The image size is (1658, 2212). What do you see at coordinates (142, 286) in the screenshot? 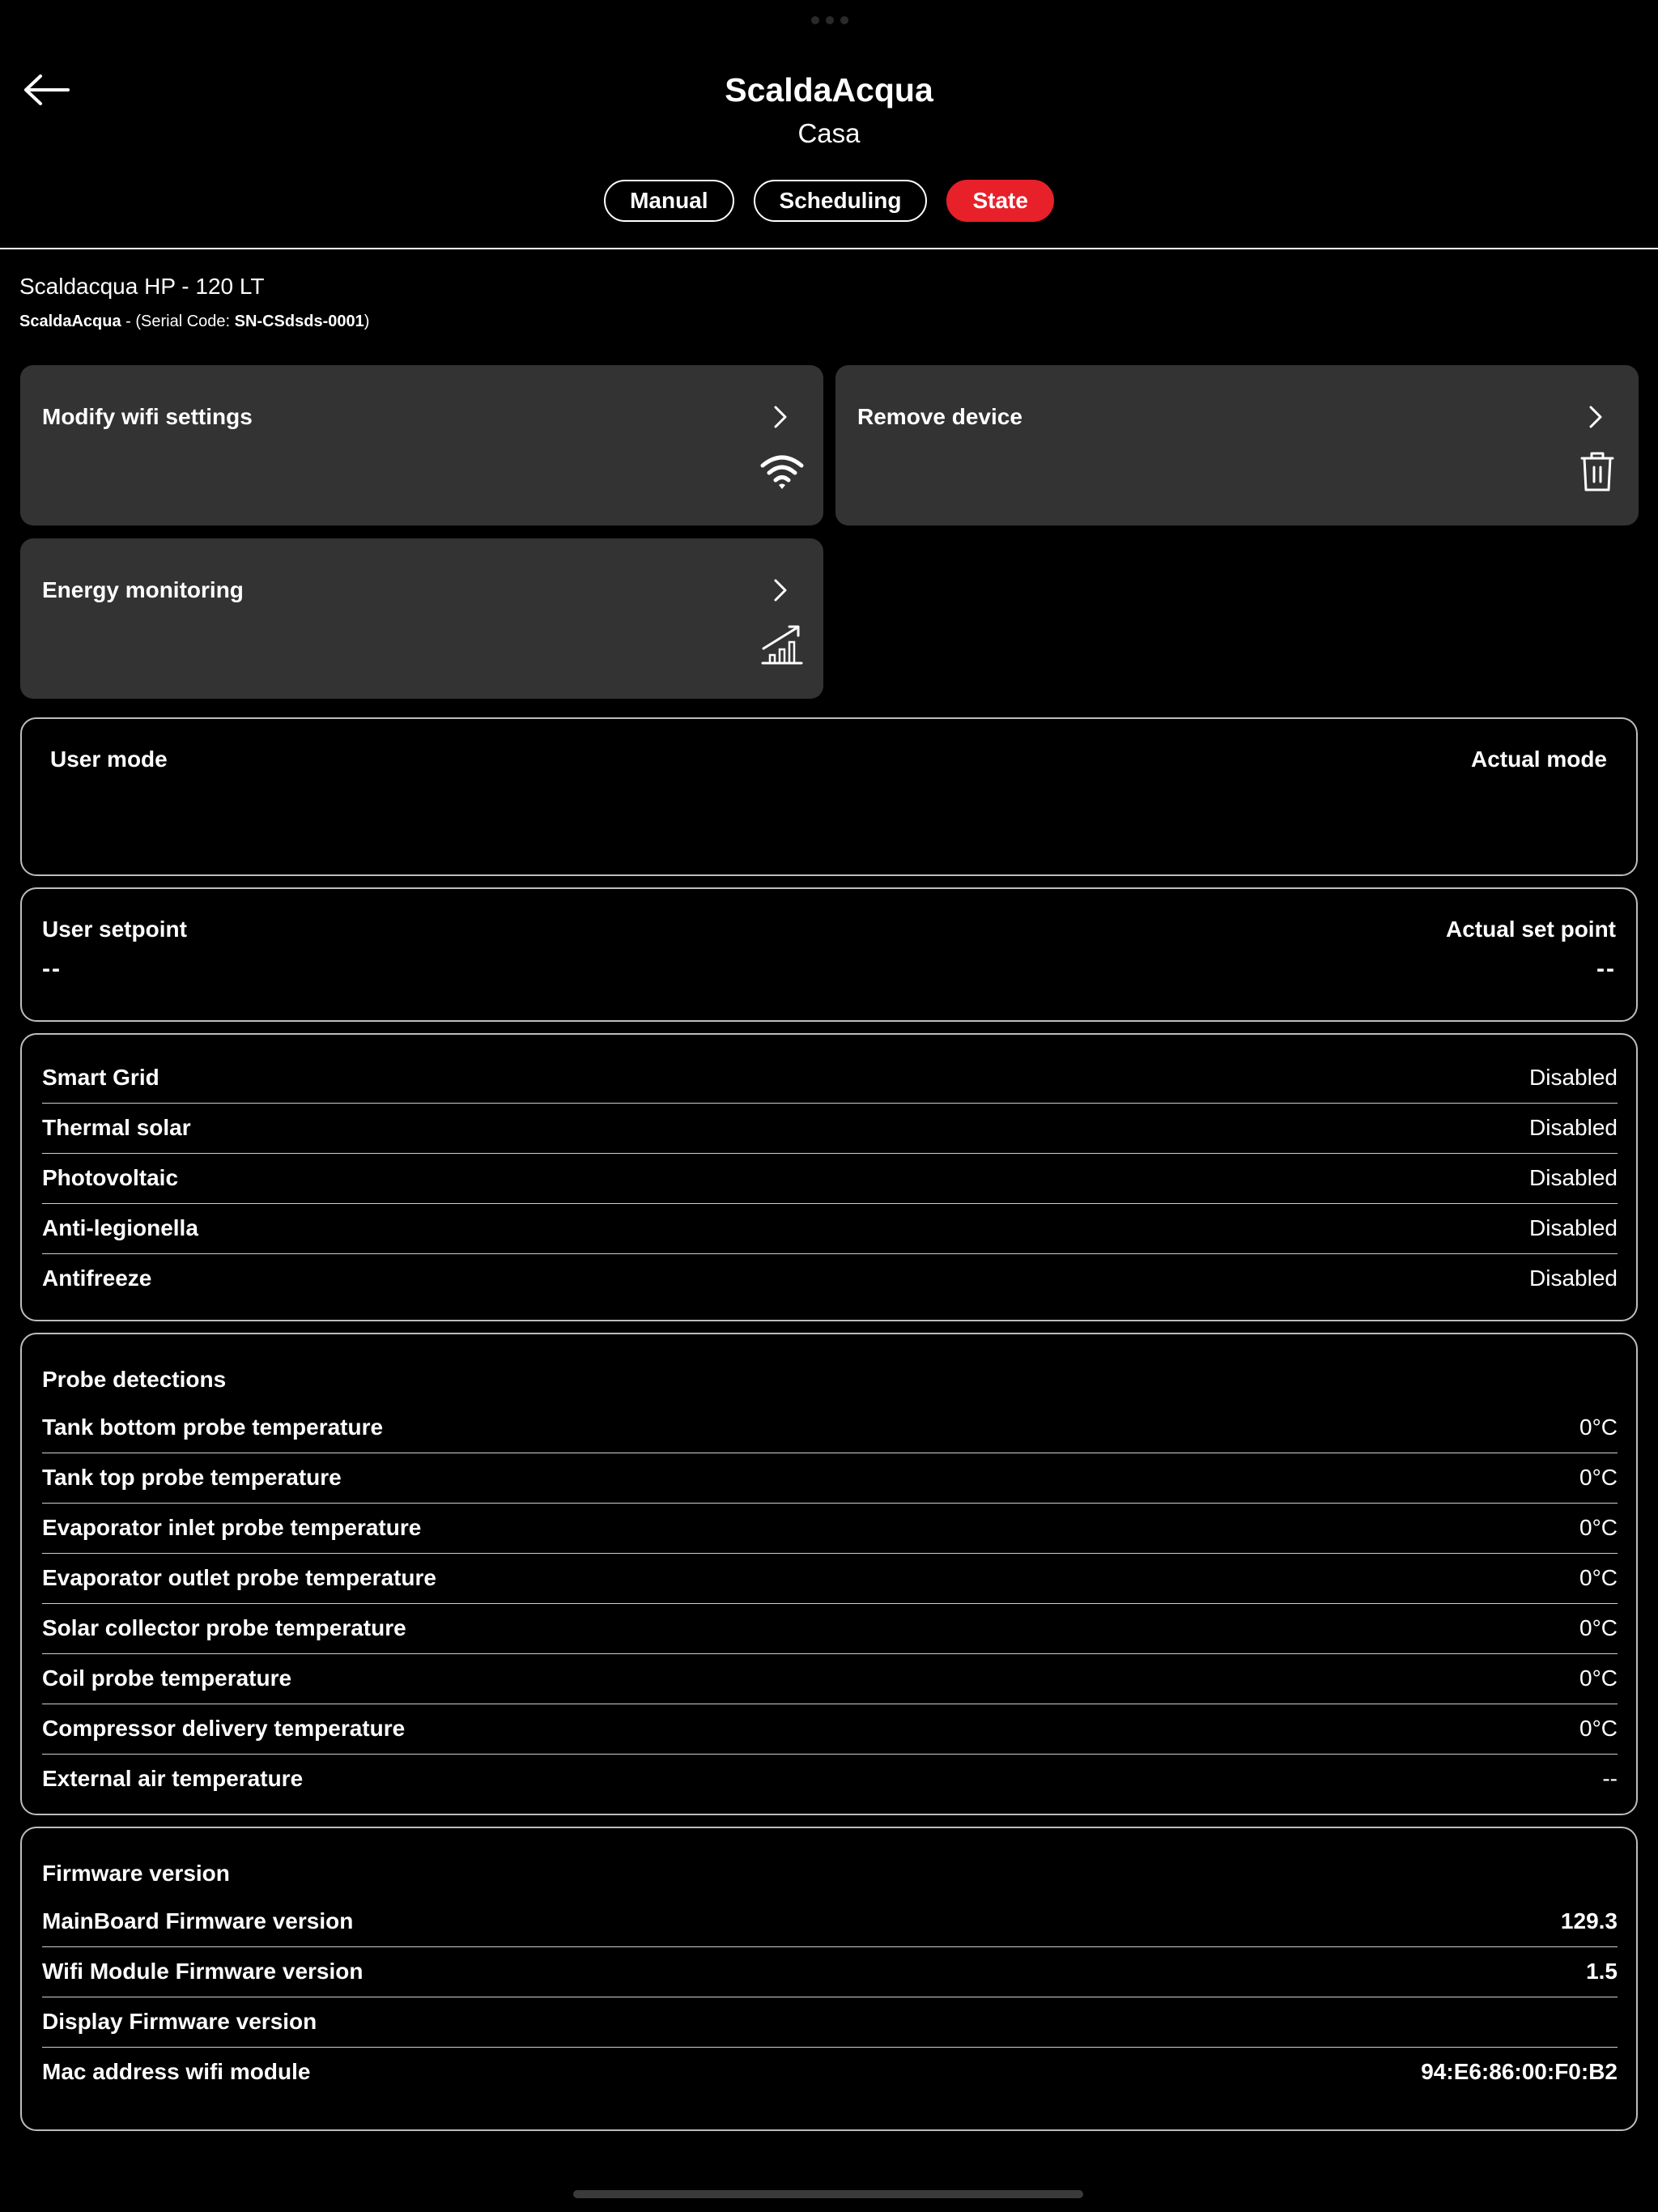
I see `device-model: Scaldacqua HP - 120 LT` at bounding box center [142, 286].